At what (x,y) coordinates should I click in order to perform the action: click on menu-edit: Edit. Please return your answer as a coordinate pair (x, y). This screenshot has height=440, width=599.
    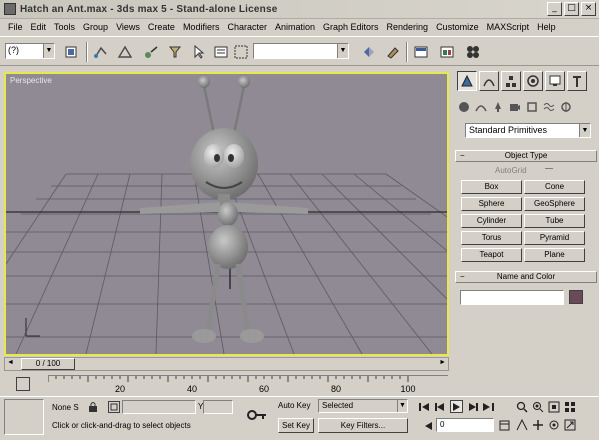
    Looking at the image, I should click on (39, 27).